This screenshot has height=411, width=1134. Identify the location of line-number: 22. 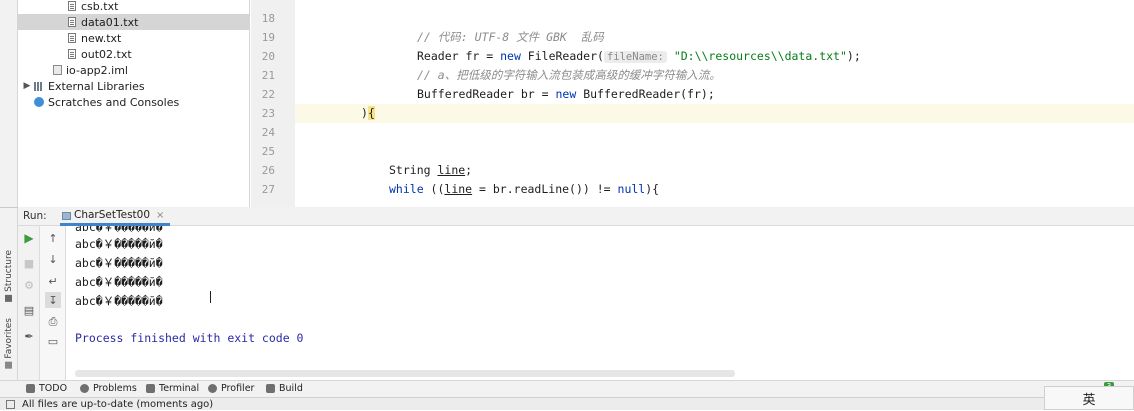
(268, 94).